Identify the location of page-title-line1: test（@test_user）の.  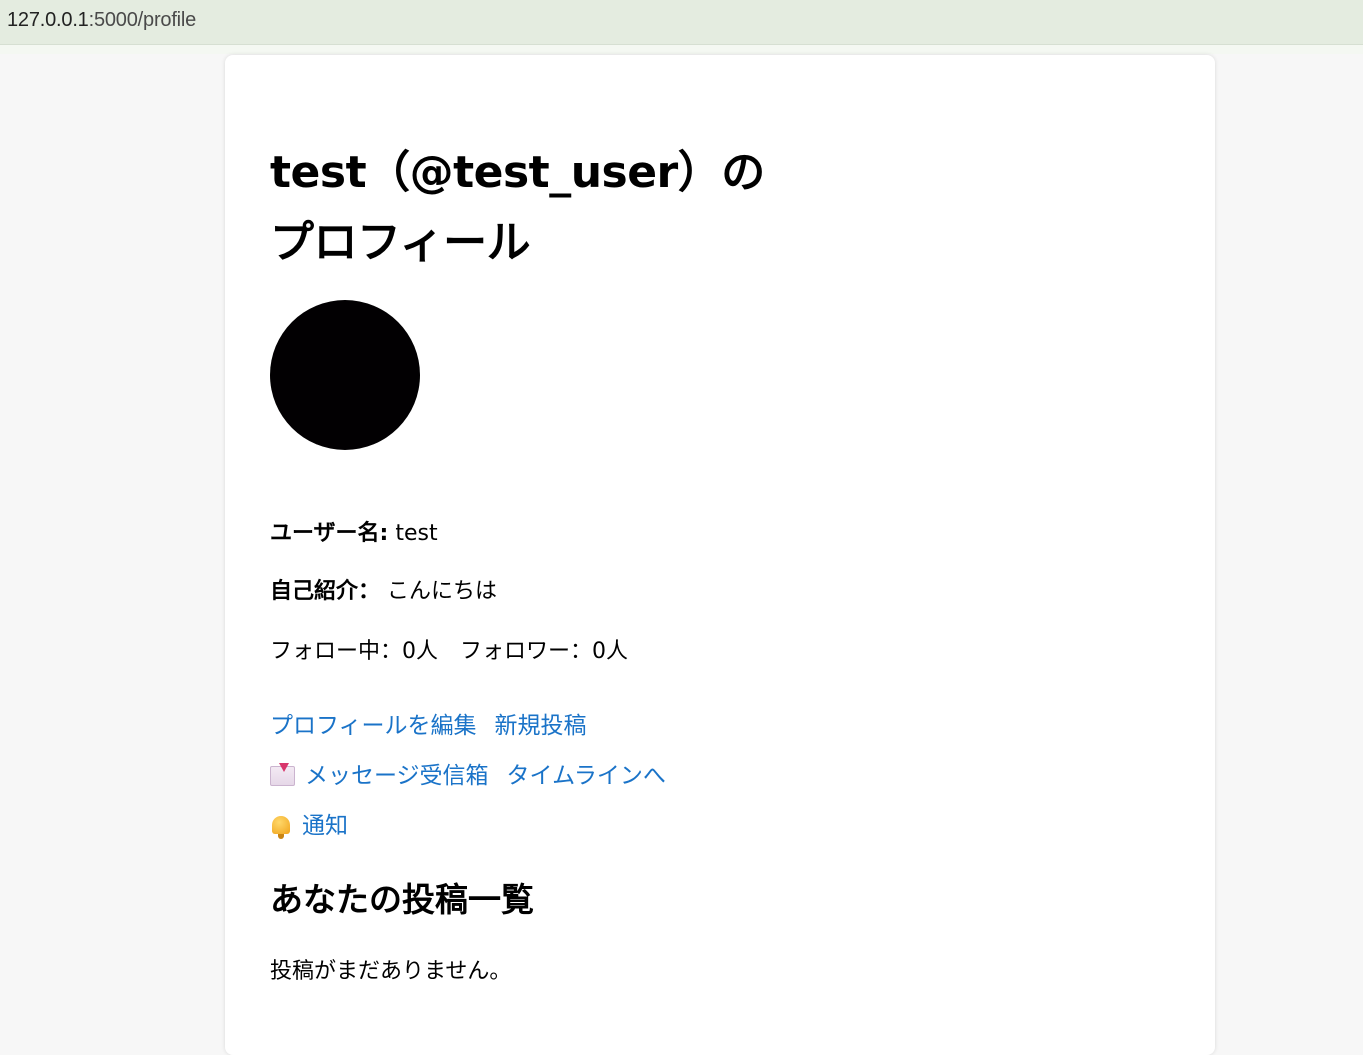
(517, 172).